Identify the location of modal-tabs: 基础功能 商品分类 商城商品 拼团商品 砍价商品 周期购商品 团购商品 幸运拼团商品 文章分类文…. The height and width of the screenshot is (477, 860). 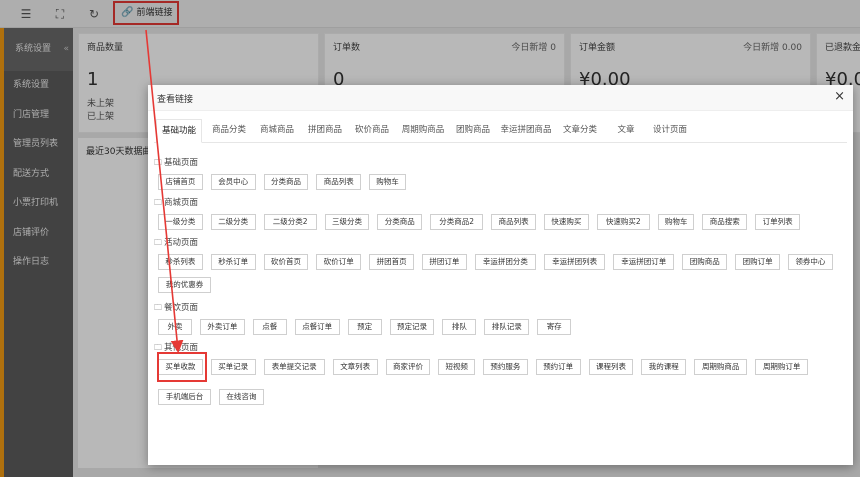
(500, 131).